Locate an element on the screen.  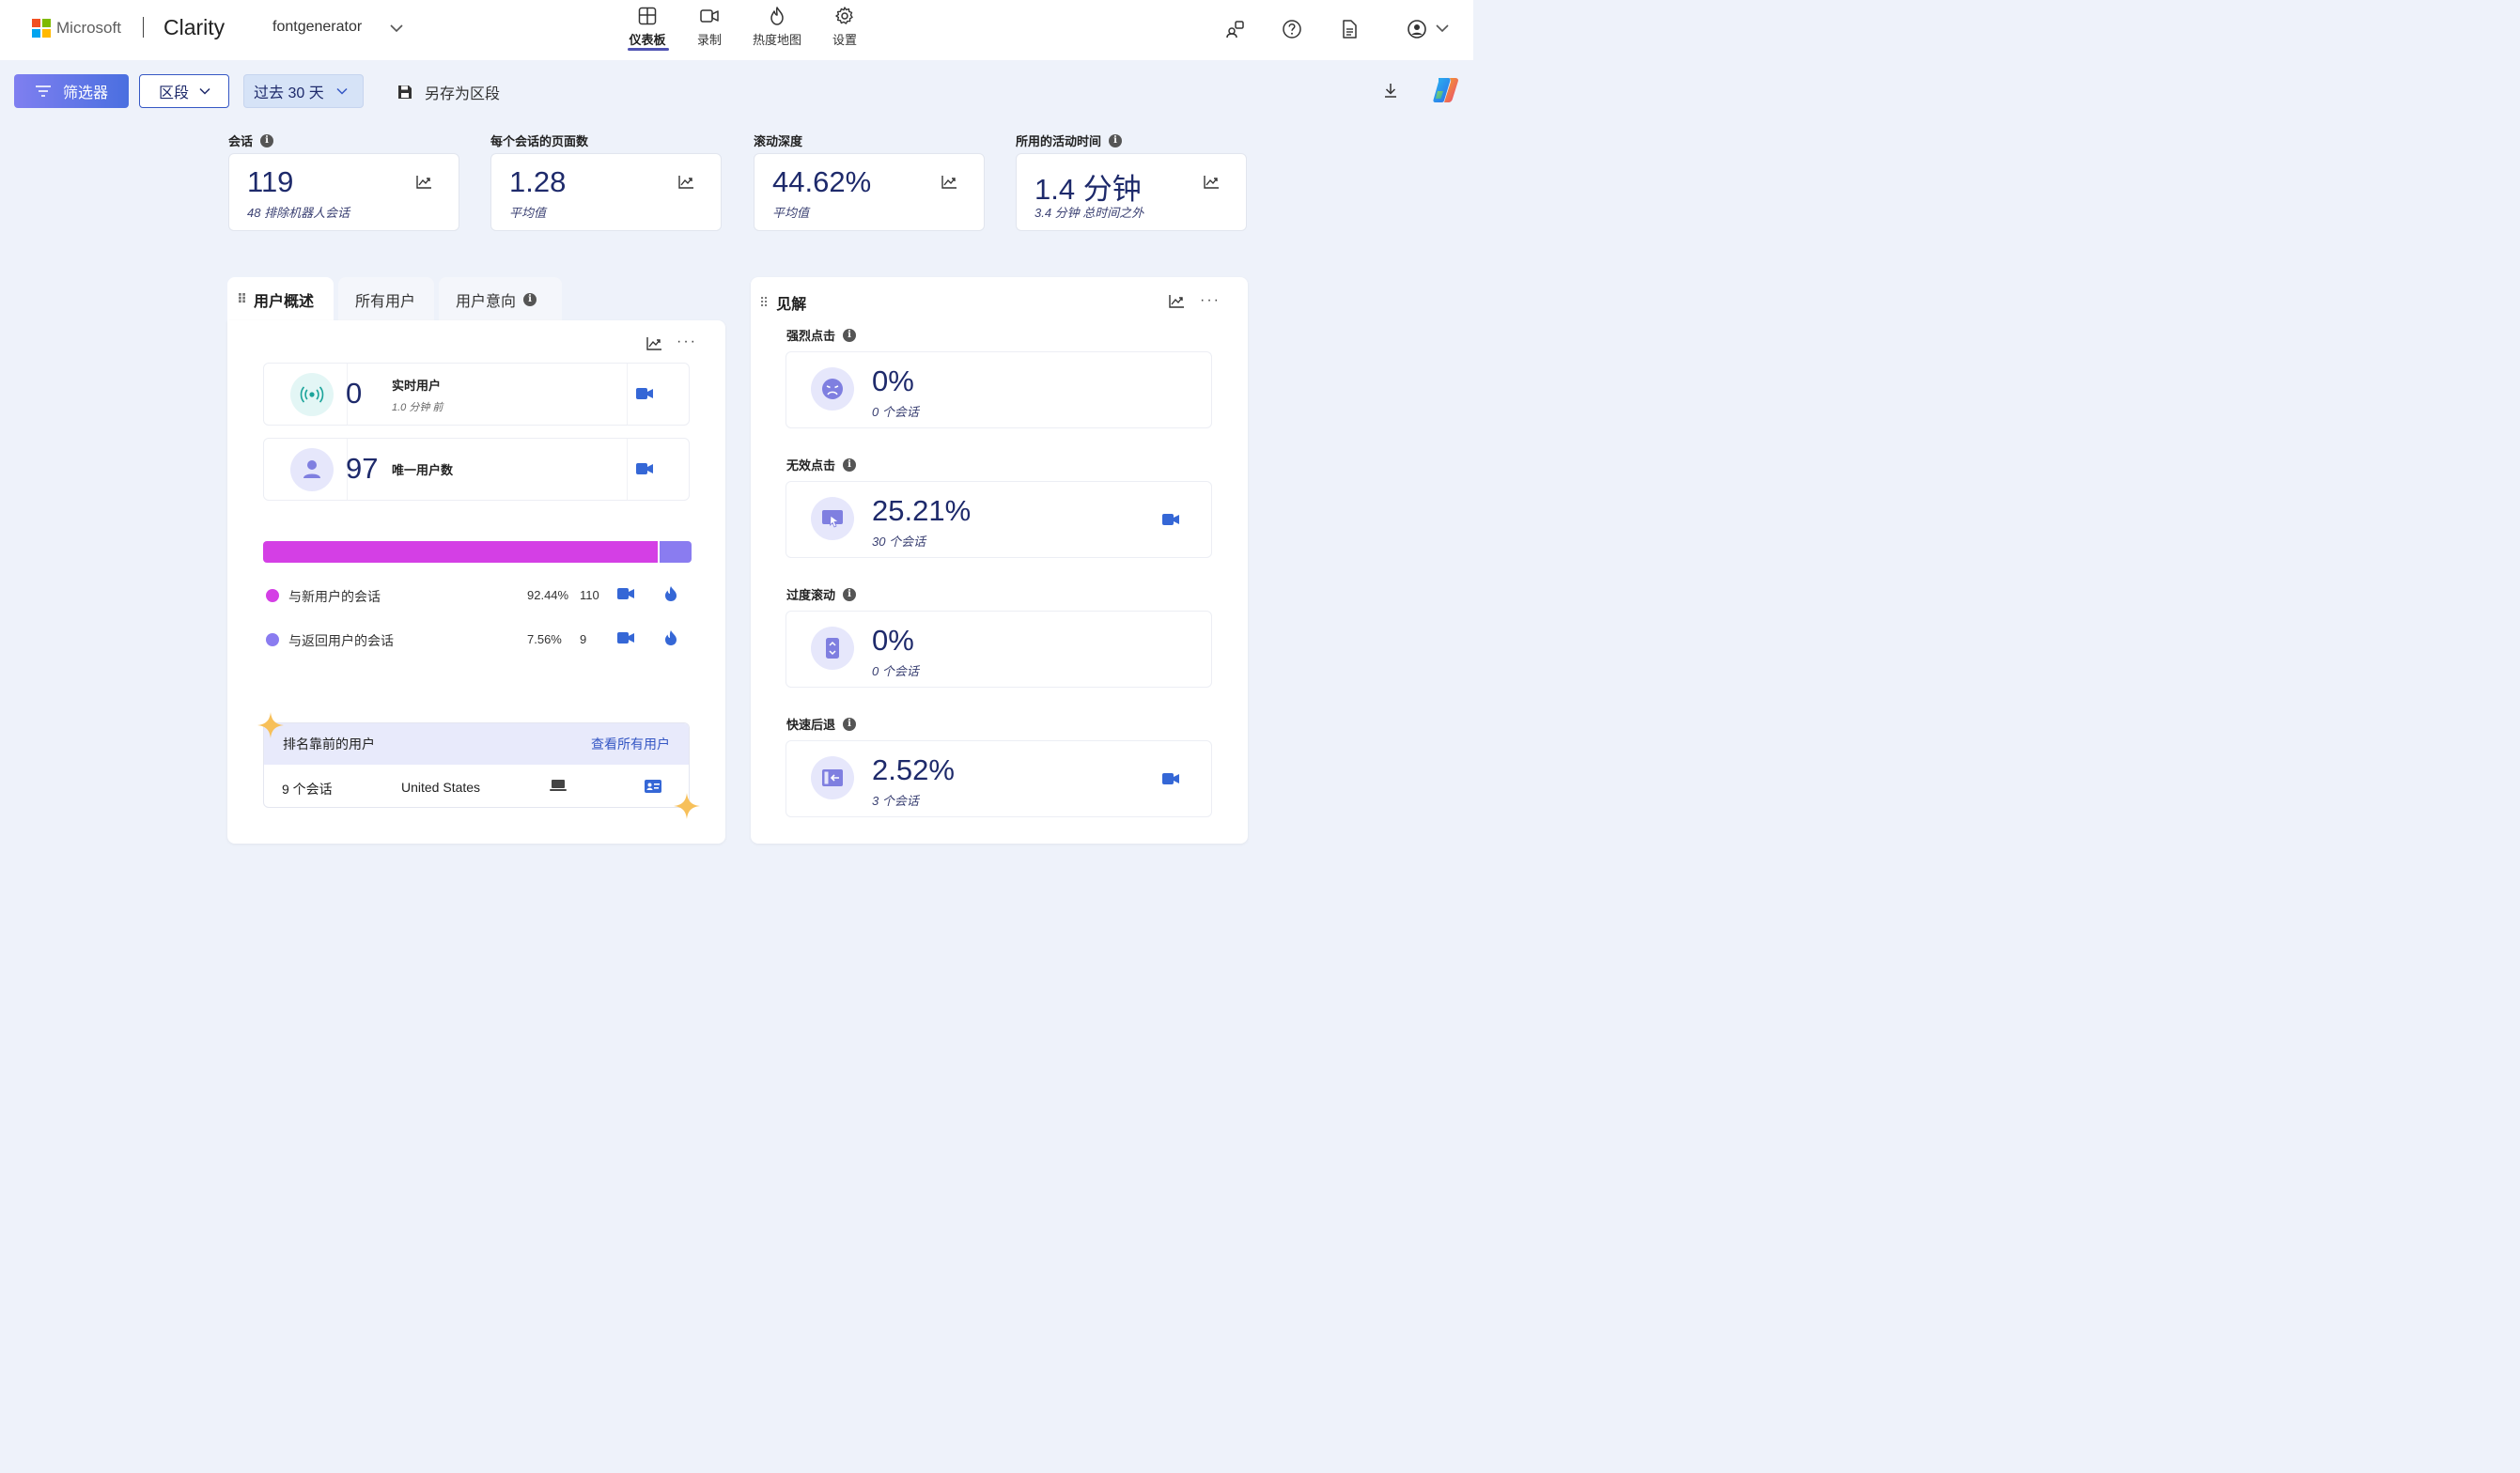
nav-label: 录制 is located at coordinates (709, 40).